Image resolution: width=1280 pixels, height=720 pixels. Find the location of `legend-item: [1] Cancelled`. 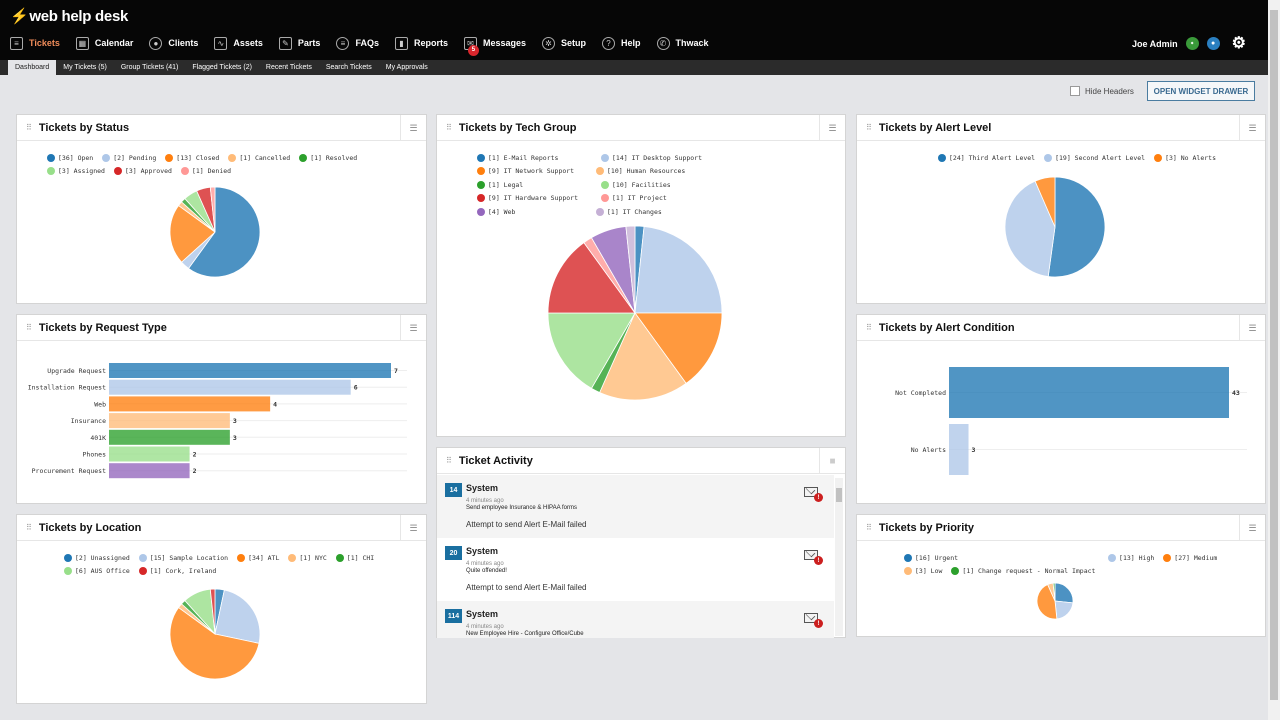

legend-item: [1] Cancelled is located at coordinates (259, 158).